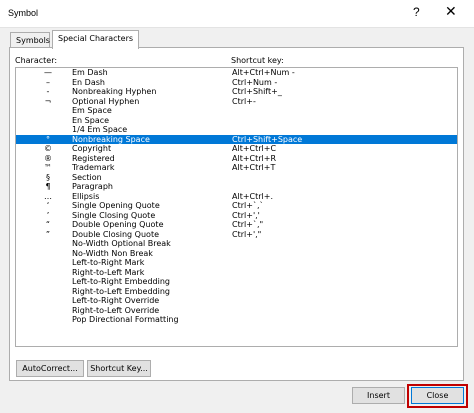 The width and height of the screenshot is (474, 413). What do you see at coordinates (100, 129) in the screenshot?
I see `character-name: 1/4 Em Space` at bounding box center [100, 129].